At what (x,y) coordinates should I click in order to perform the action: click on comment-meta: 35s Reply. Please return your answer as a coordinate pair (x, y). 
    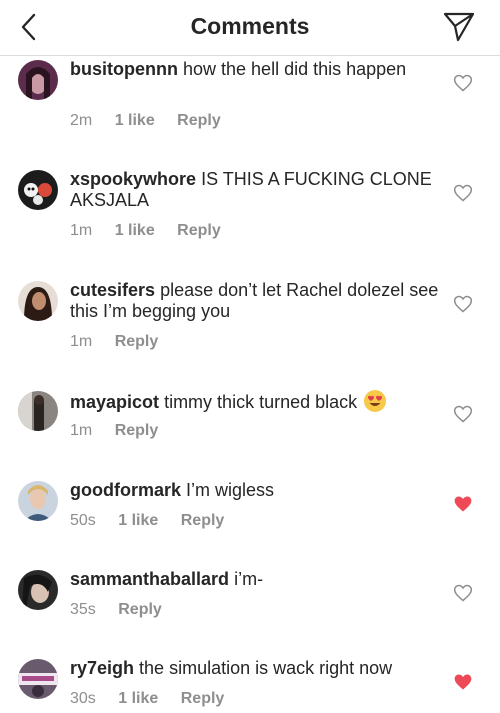
    Looking at the image, I should click on (125, 610).